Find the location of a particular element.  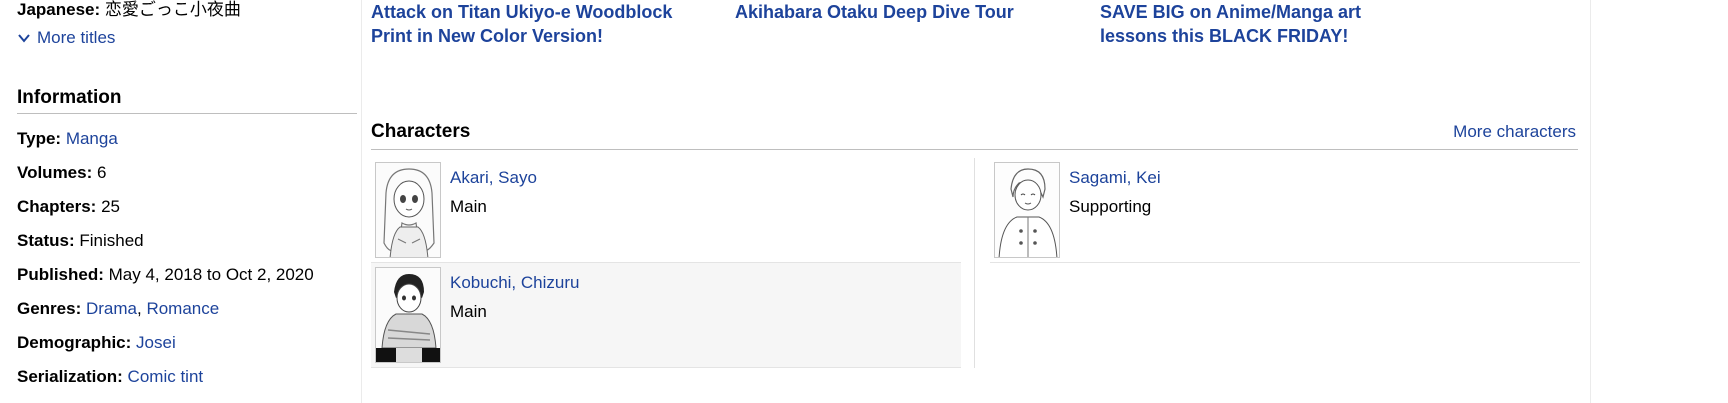

info-label: Chapters: is located at coordinates (57, 206).